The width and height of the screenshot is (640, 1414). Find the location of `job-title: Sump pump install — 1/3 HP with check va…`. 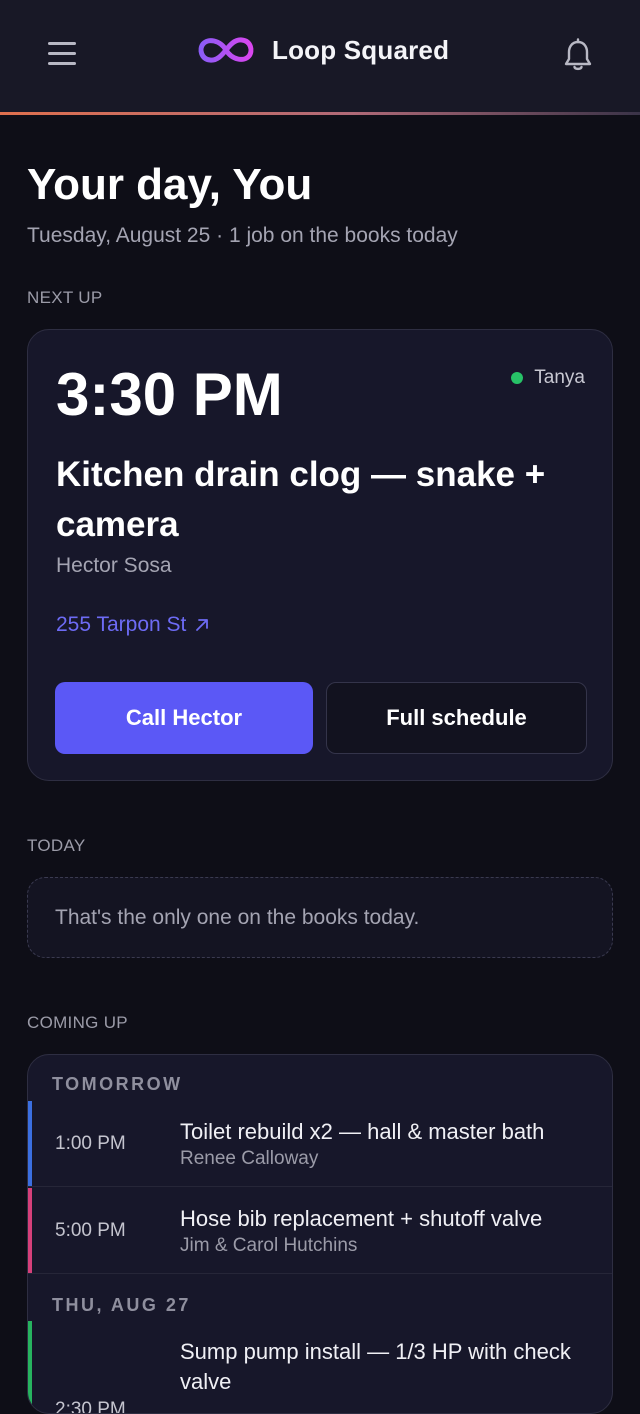

job-title: Sump pump install — 1/3 HP with check va… is located at coordinates (375, 1366).